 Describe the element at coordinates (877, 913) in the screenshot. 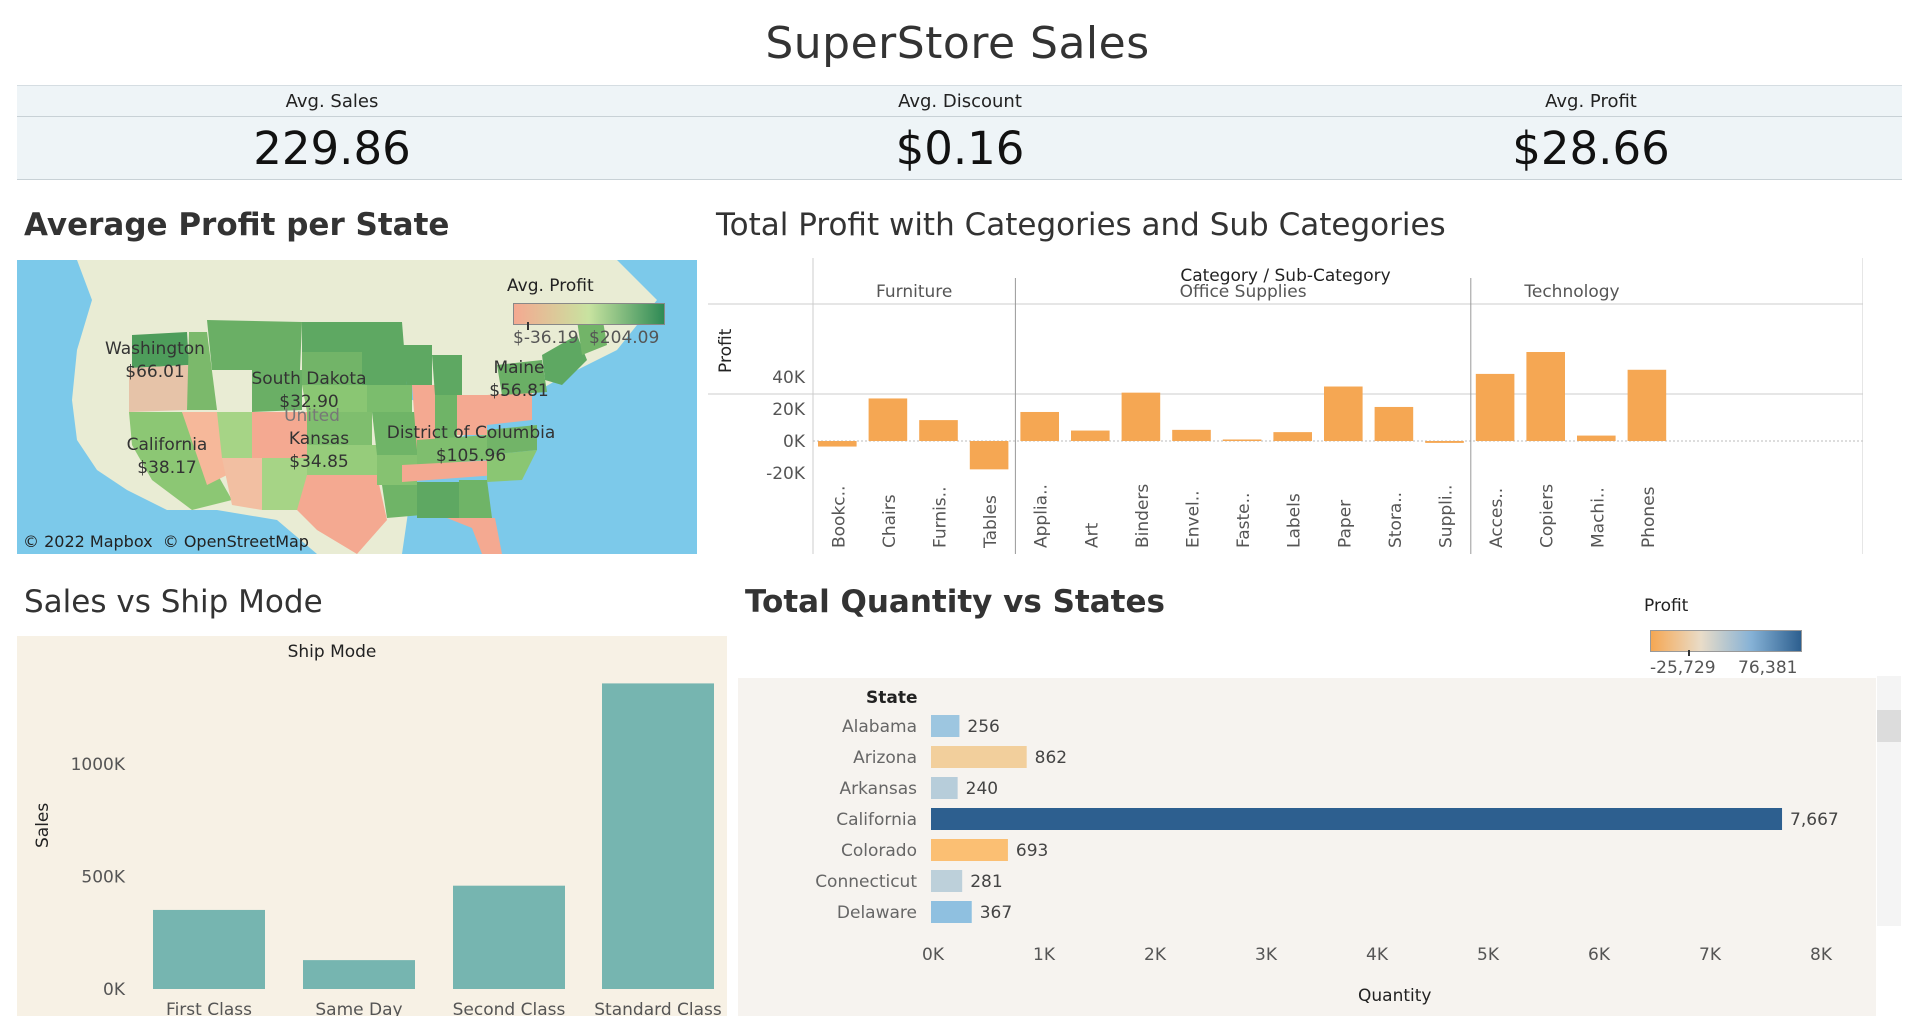

I see `state-label: Delaware` at that location.